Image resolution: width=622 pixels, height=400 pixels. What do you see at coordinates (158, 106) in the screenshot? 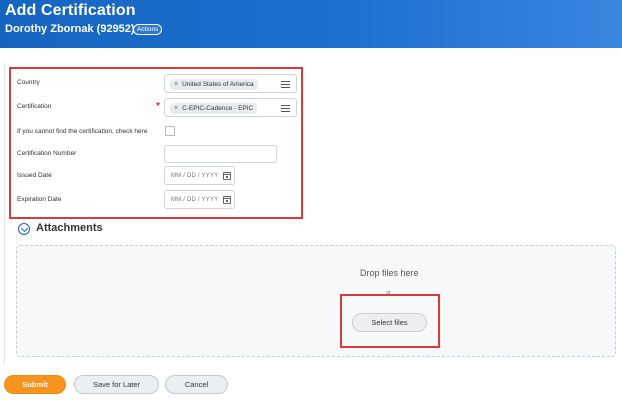
I see `required-marker: *` at bounding box center [158, 106].